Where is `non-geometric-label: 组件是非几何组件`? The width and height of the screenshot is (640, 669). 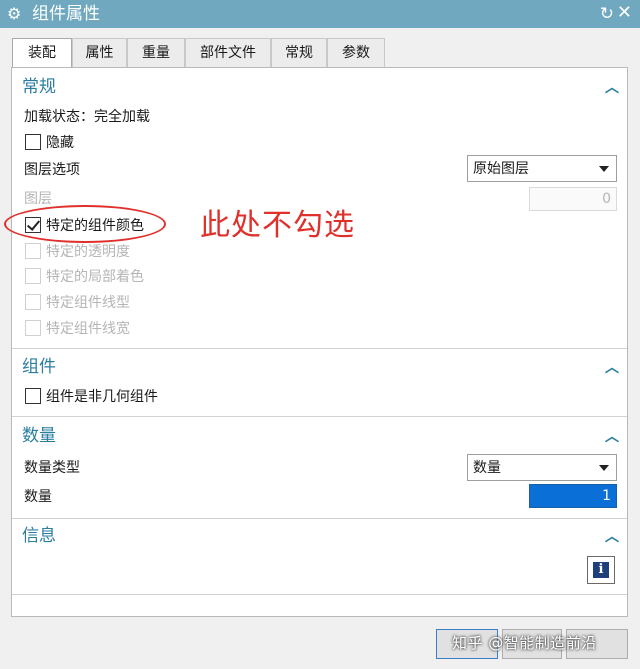 non-geometric-label: 组件是非几何组件 is located at coordinates (102, 397).